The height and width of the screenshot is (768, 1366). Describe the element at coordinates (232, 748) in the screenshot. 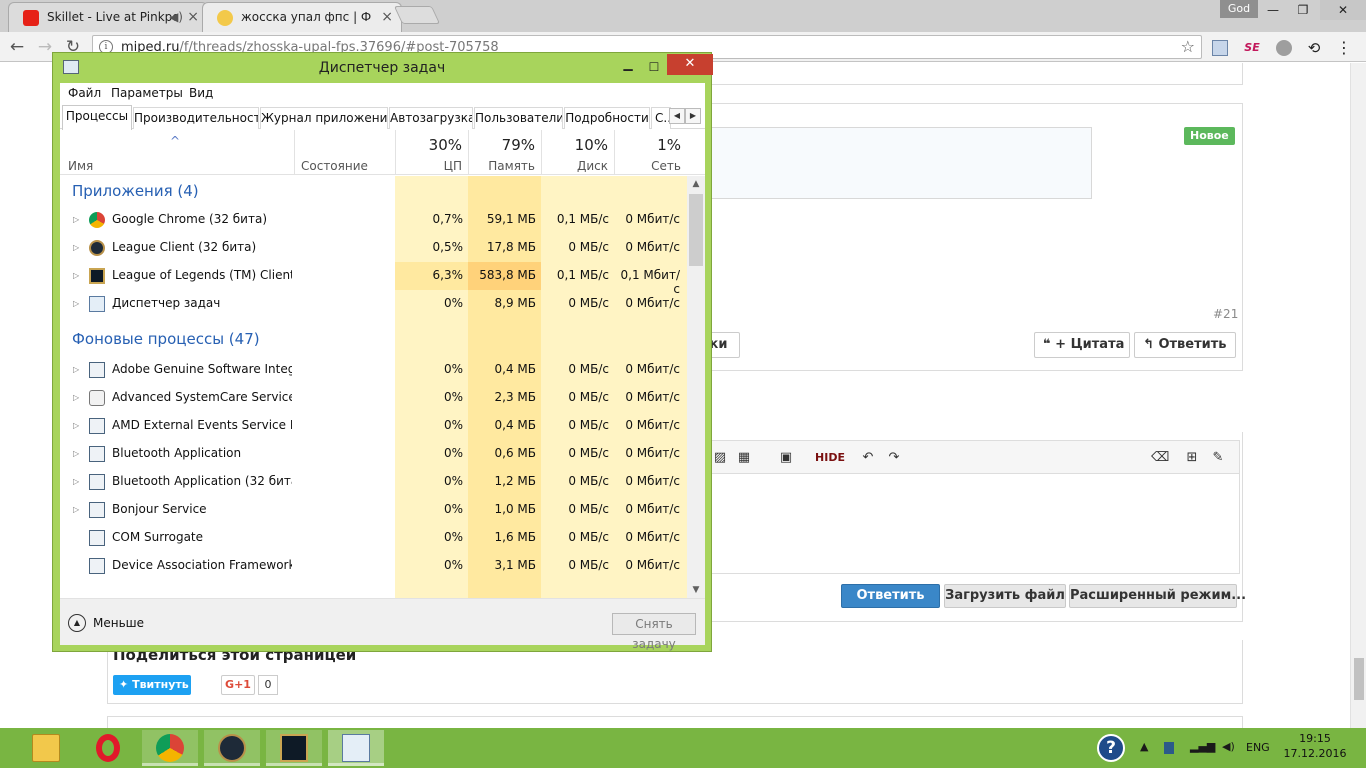

I see `taskbar-league-client` at that location.